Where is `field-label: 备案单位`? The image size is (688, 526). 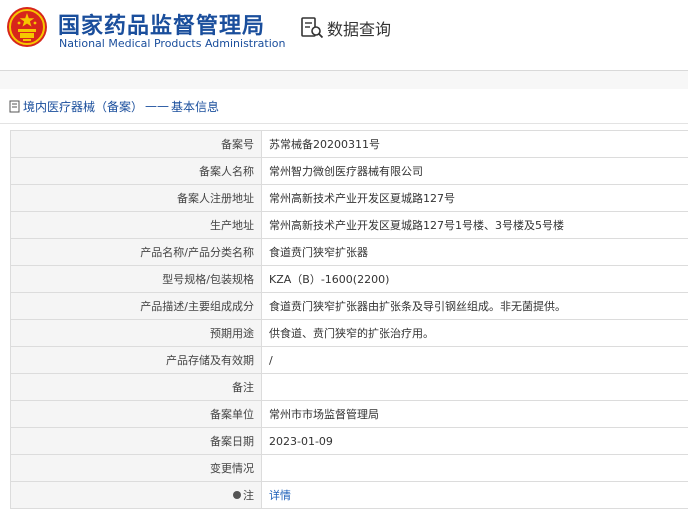 field-label: 备案单位 is located at coordinates (136, 414).